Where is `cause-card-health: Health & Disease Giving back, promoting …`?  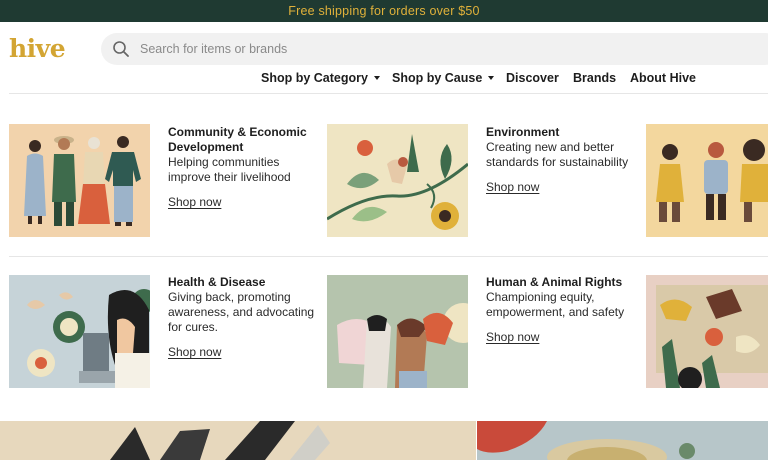
cause-card-health: Health & Disease Giving back, promoting … is located at coordinates (243, 318).